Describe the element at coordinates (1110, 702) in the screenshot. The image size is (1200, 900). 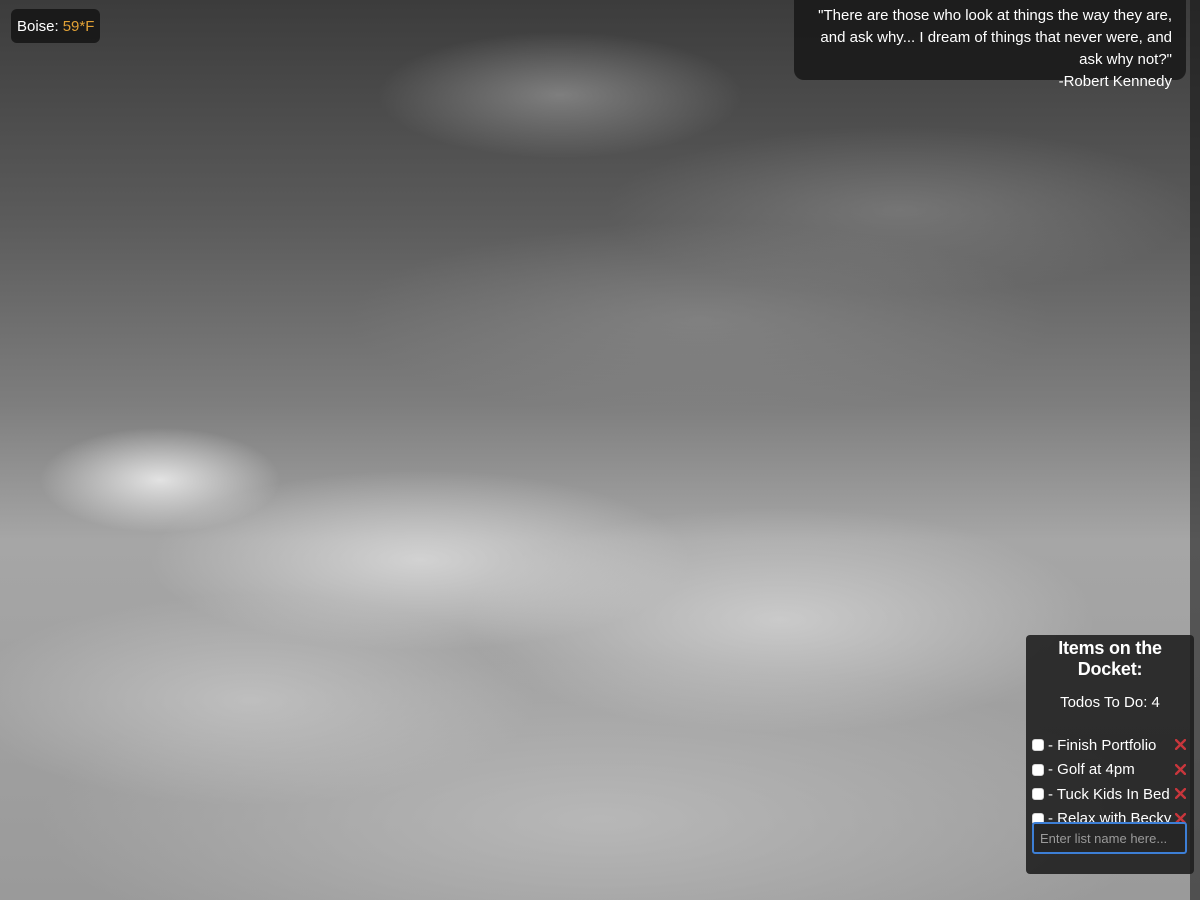
I see `todo-count: Todos To Do: 4` at that location.